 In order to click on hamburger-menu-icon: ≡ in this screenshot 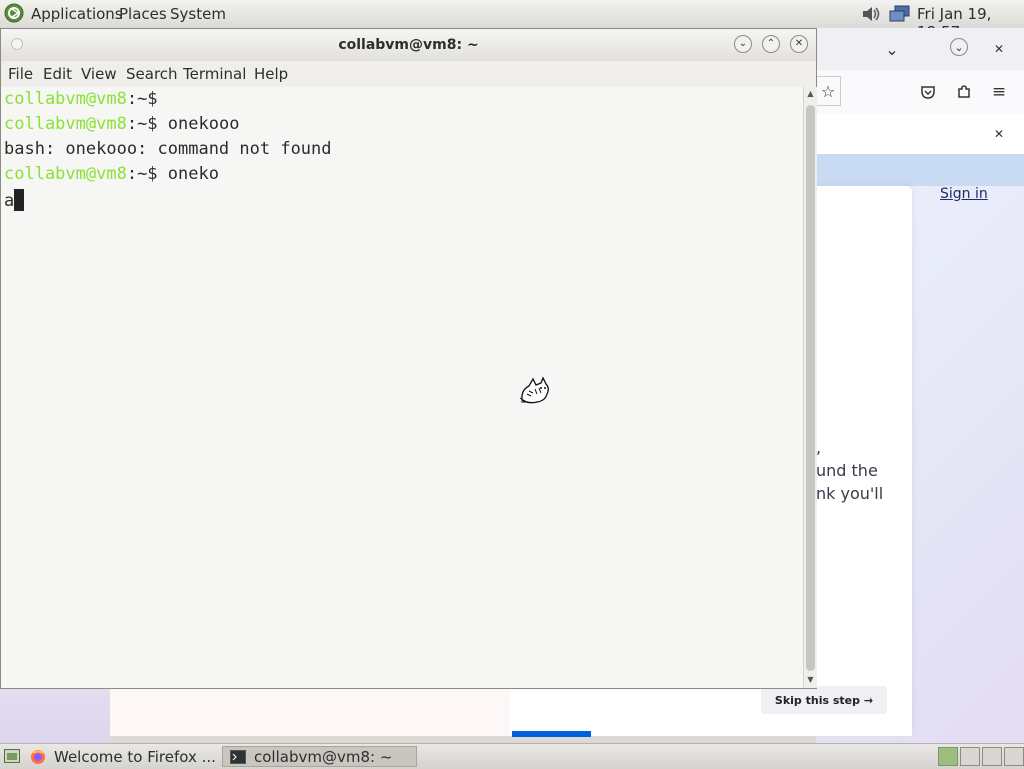, I will do `click(999, 92)`.